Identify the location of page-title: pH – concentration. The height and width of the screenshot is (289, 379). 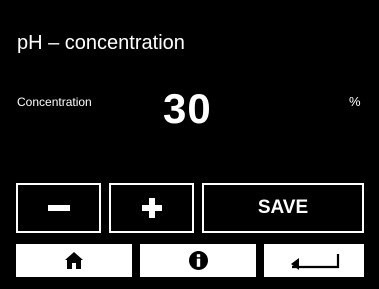
(101, 43).